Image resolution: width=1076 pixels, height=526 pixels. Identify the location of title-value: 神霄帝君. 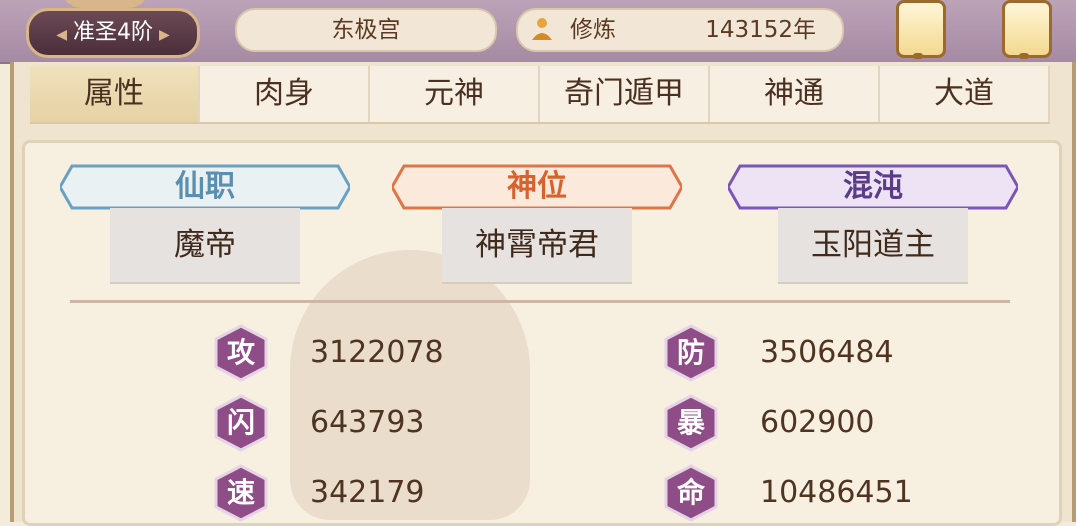
(537, 245).